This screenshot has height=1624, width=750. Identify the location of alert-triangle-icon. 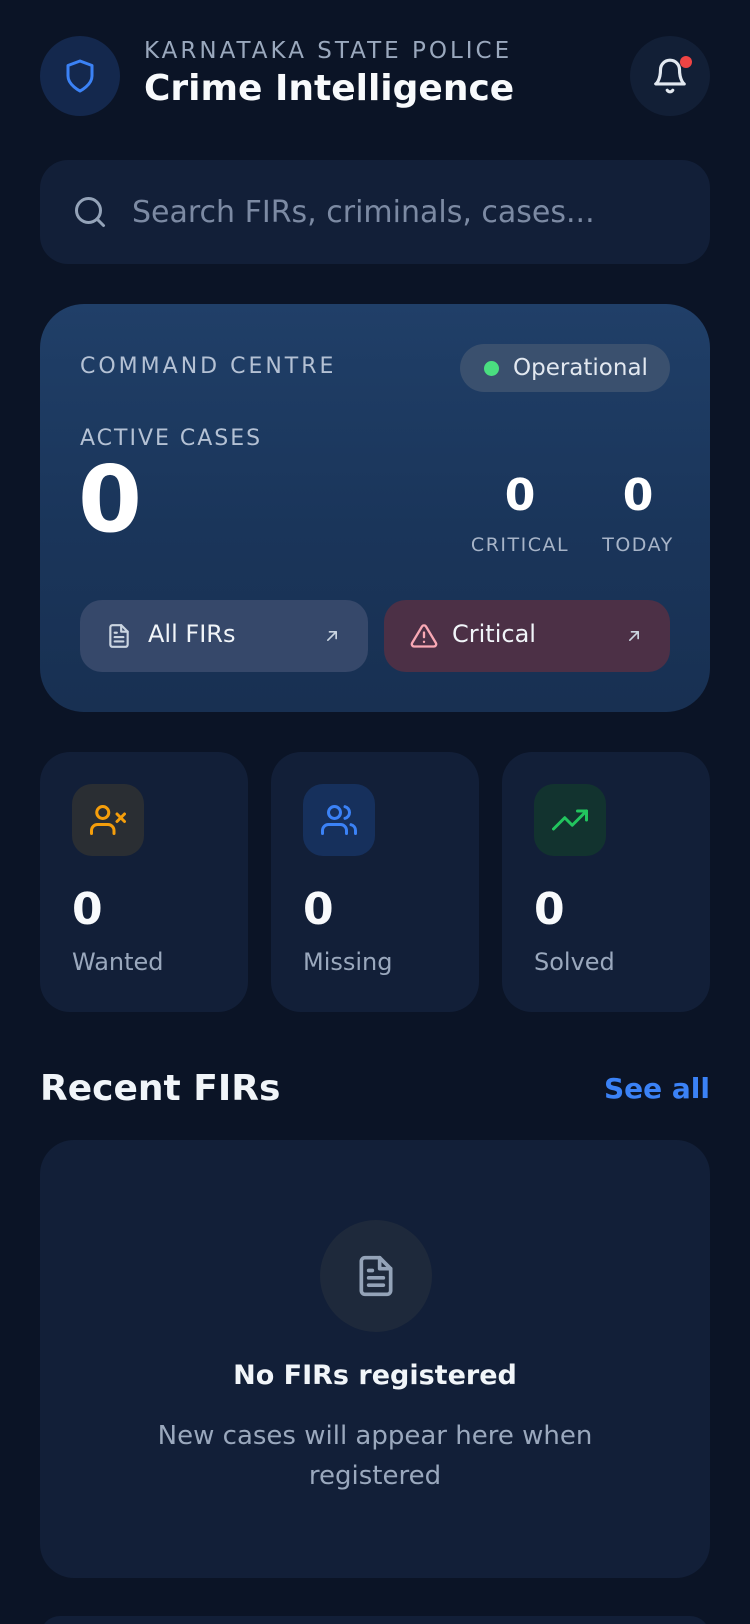
(424, 636).